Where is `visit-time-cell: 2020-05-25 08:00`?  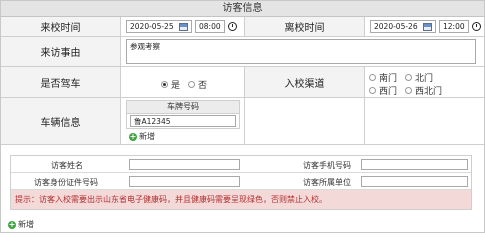
visit-time-cell: 2020-05-25 08:00 is located at coordinates (183, 27).